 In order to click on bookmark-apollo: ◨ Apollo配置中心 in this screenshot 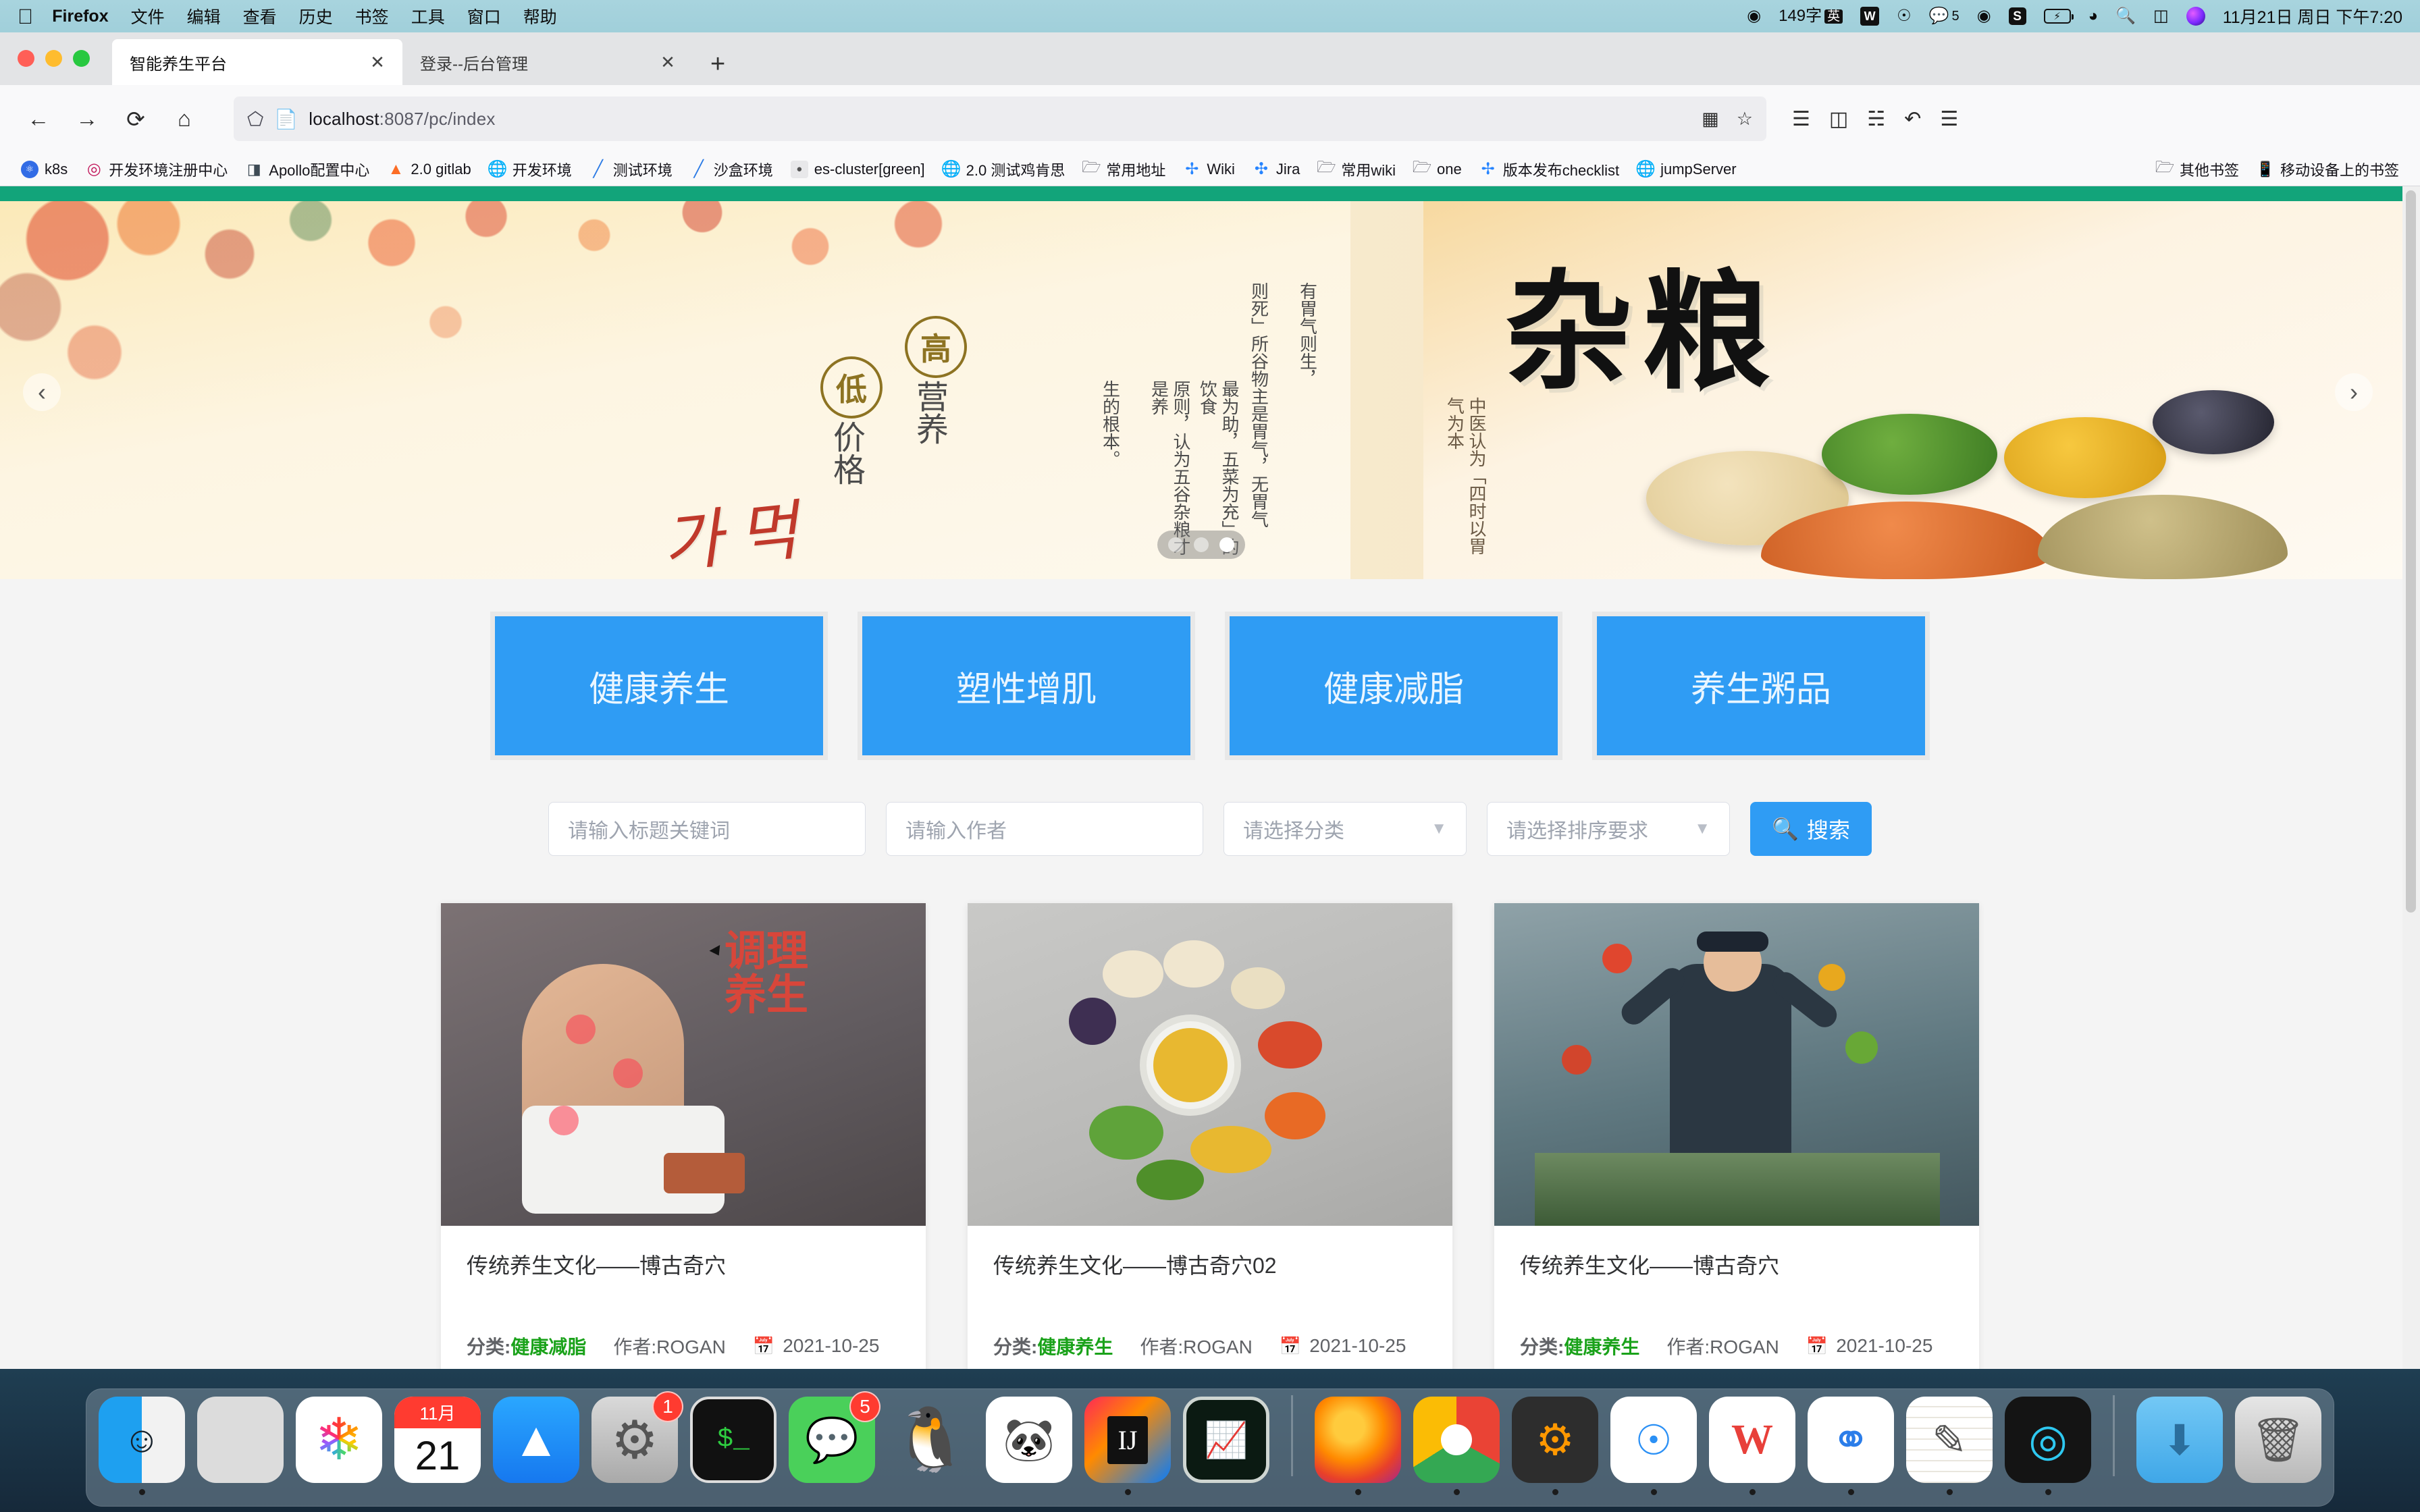, I will do `click(307, 169)`.